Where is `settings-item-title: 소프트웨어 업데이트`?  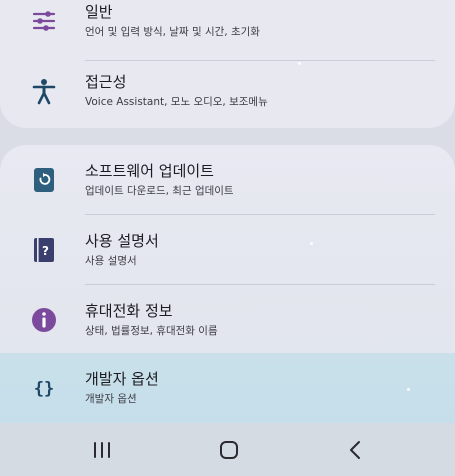 settings-item-title: 소프트웨어 업데이트 is located at coordinates (149, 171).